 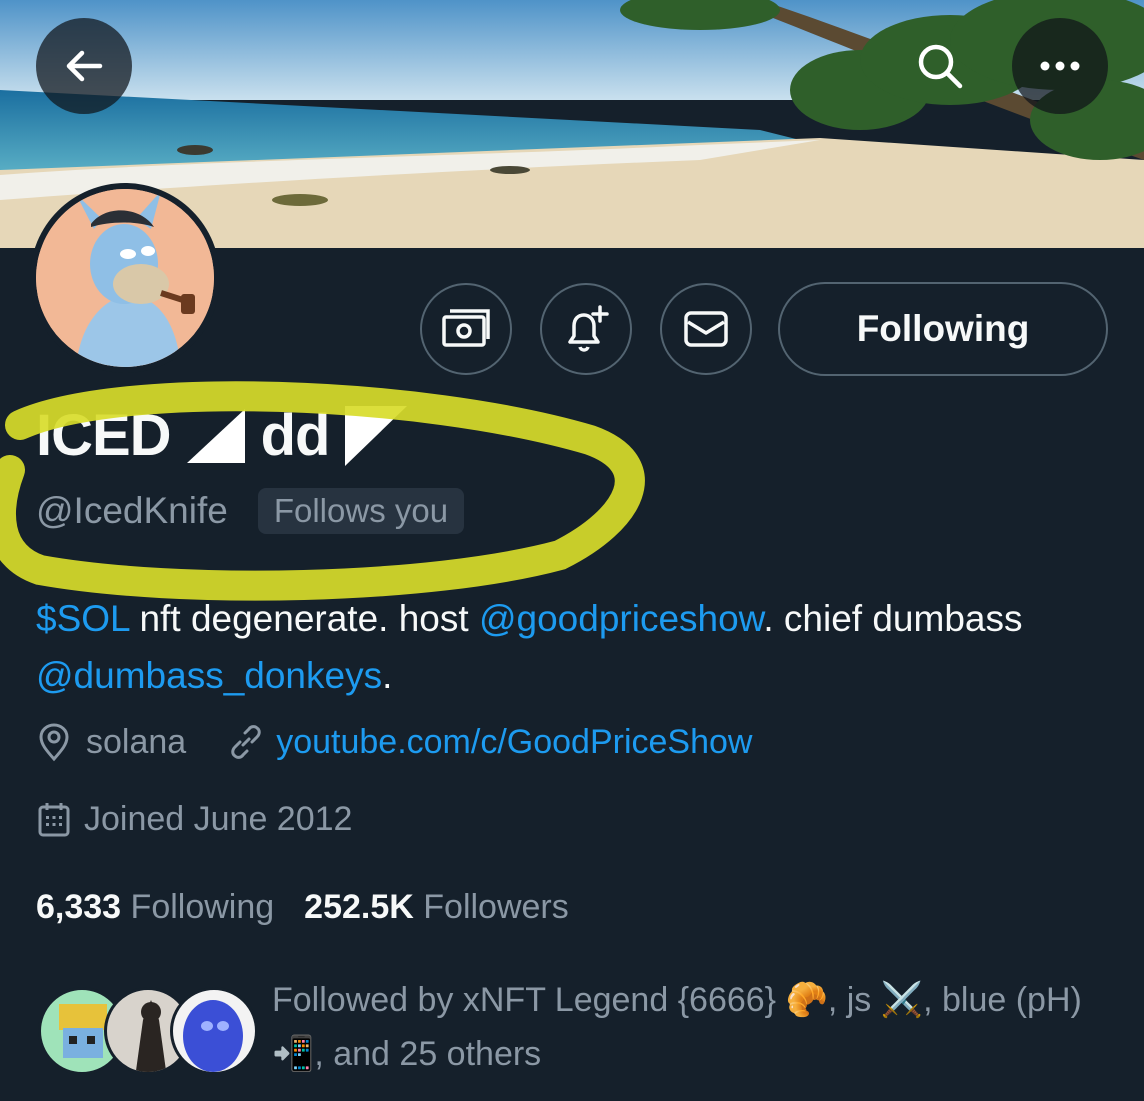 I want to click on swords-emoji: ⚔️, so click(x=902, y=1000).